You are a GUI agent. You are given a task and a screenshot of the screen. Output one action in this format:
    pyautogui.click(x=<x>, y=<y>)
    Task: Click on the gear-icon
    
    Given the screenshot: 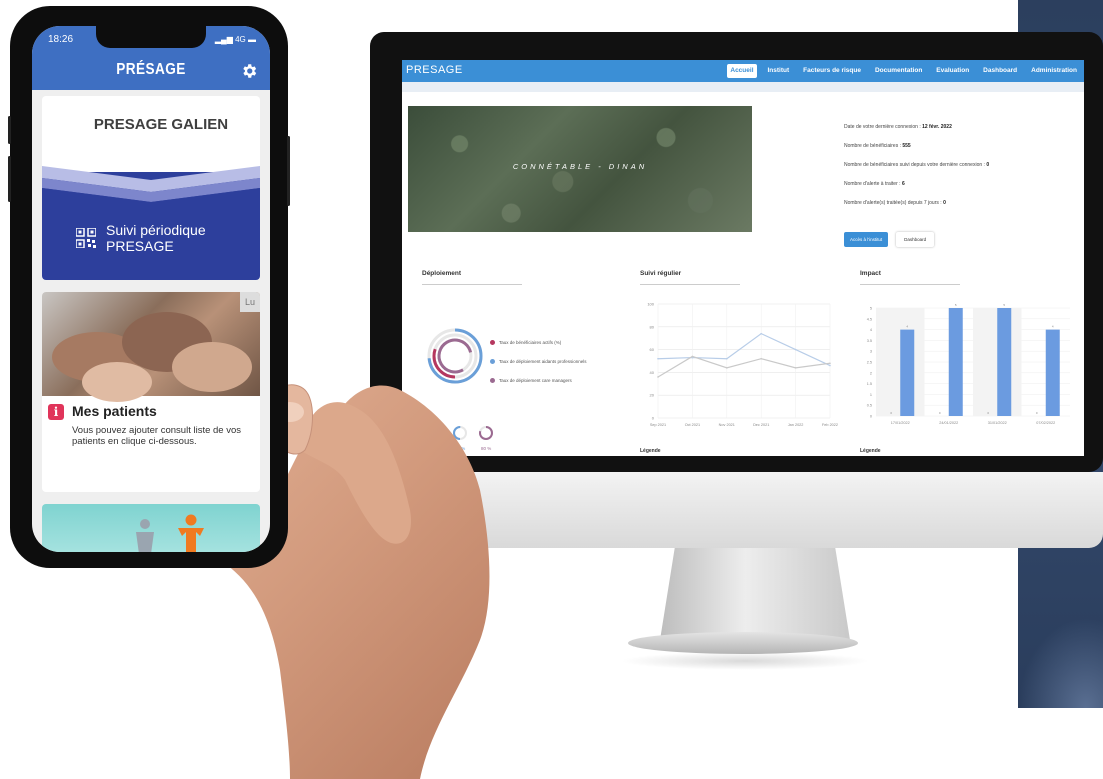 What is the action you would take?
    pyautogui.click(x=249, y=71)
    